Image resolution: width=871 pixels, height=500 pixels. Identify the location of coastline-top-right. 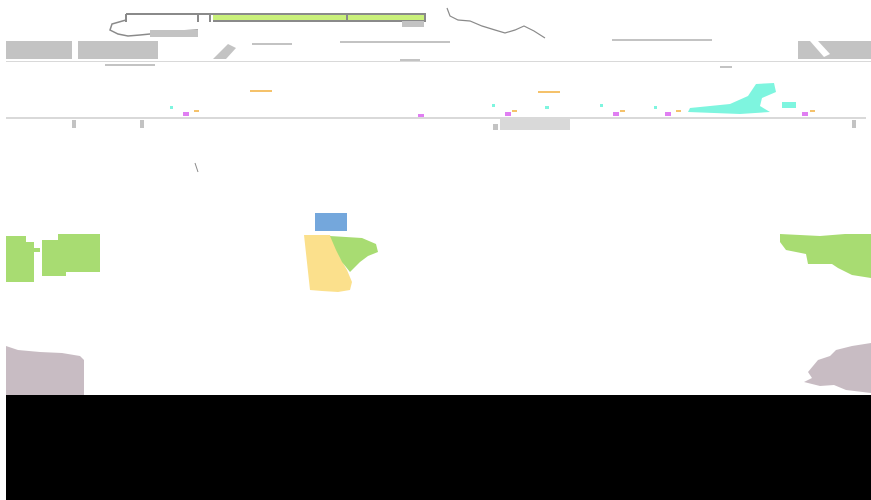
(496, 23).